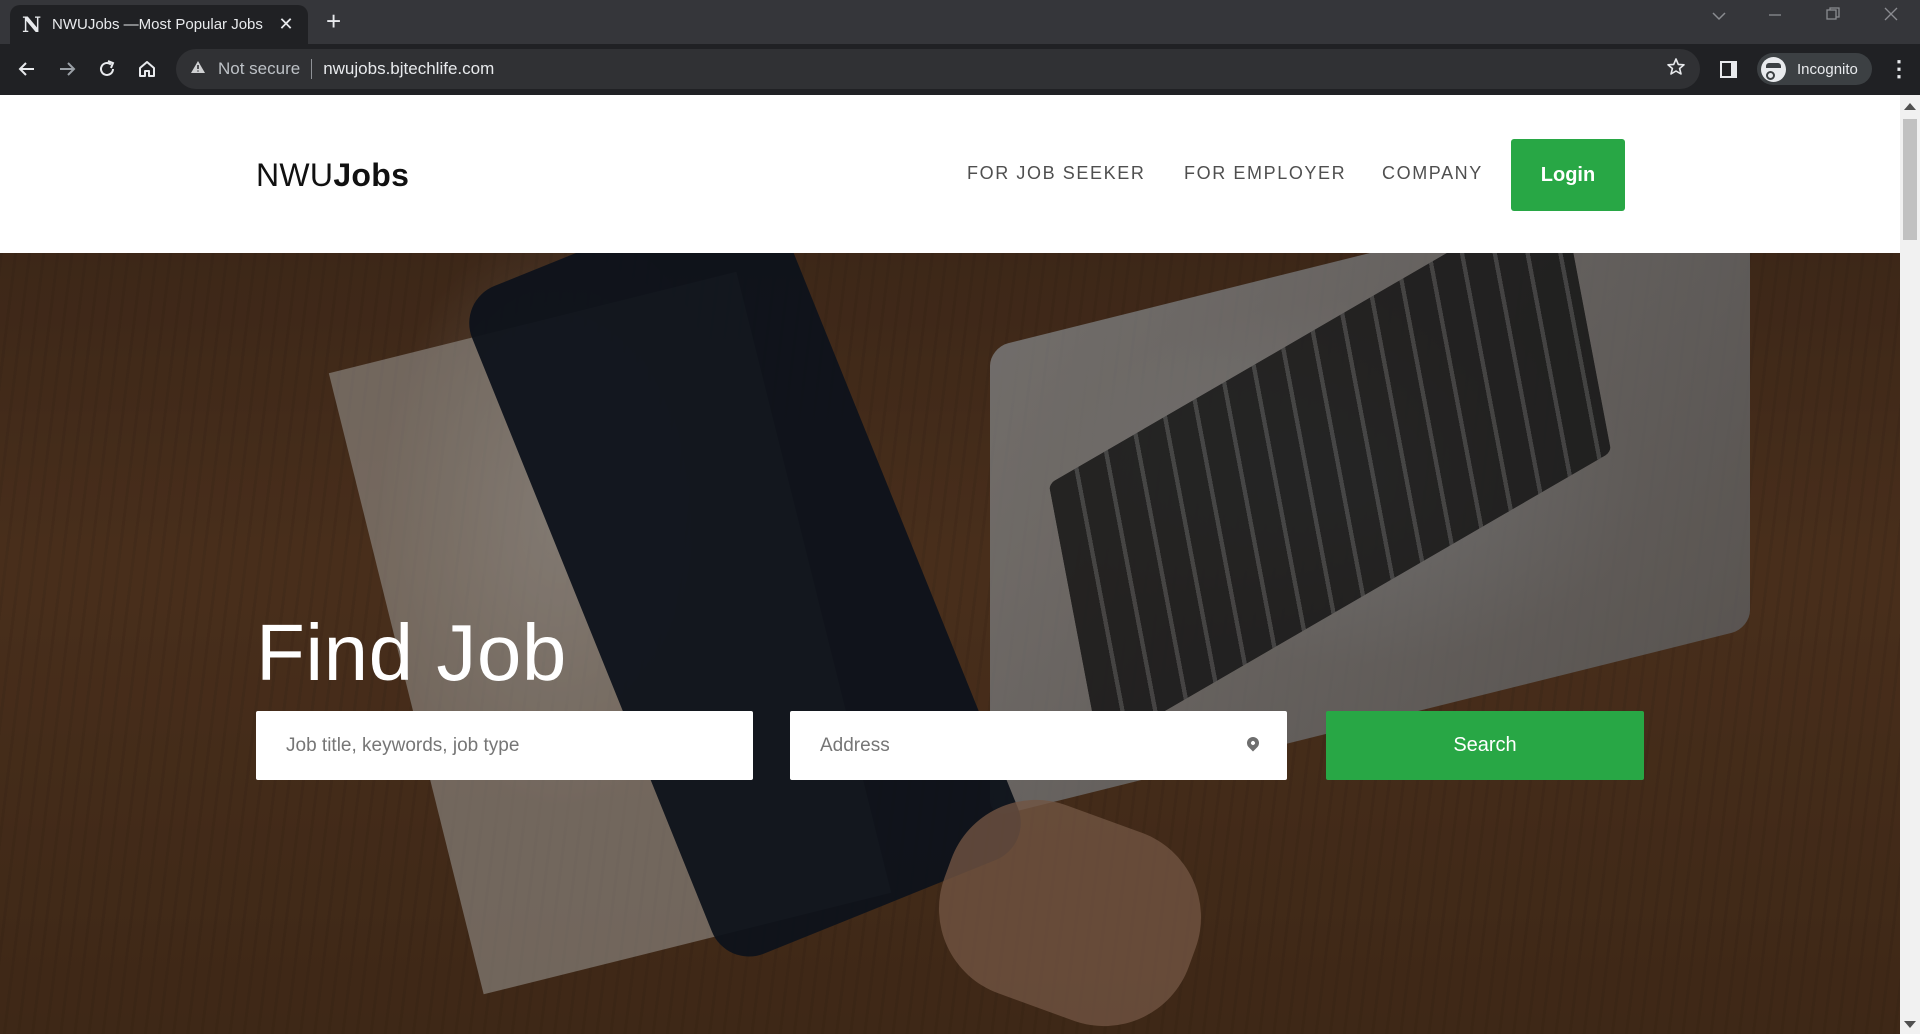 This screenshot has width=1920, height=1034. What do you see at coordinates (1899, 69) in the screenshot?
I see `more-icon: ⋮` at bounding box center [1899, 69].